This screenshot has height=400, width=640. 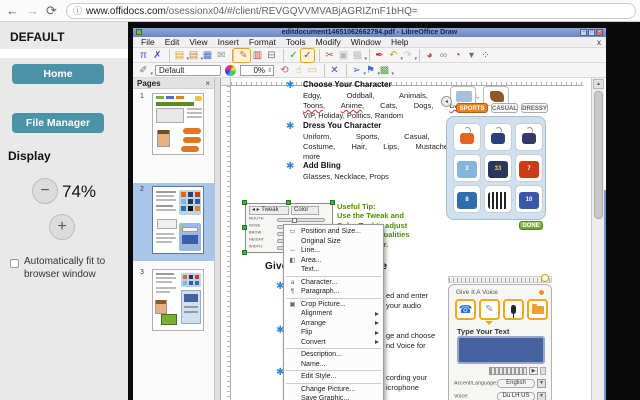 I want to click on page-thumbnail-row-1: 1, so click(x=174, y=125).